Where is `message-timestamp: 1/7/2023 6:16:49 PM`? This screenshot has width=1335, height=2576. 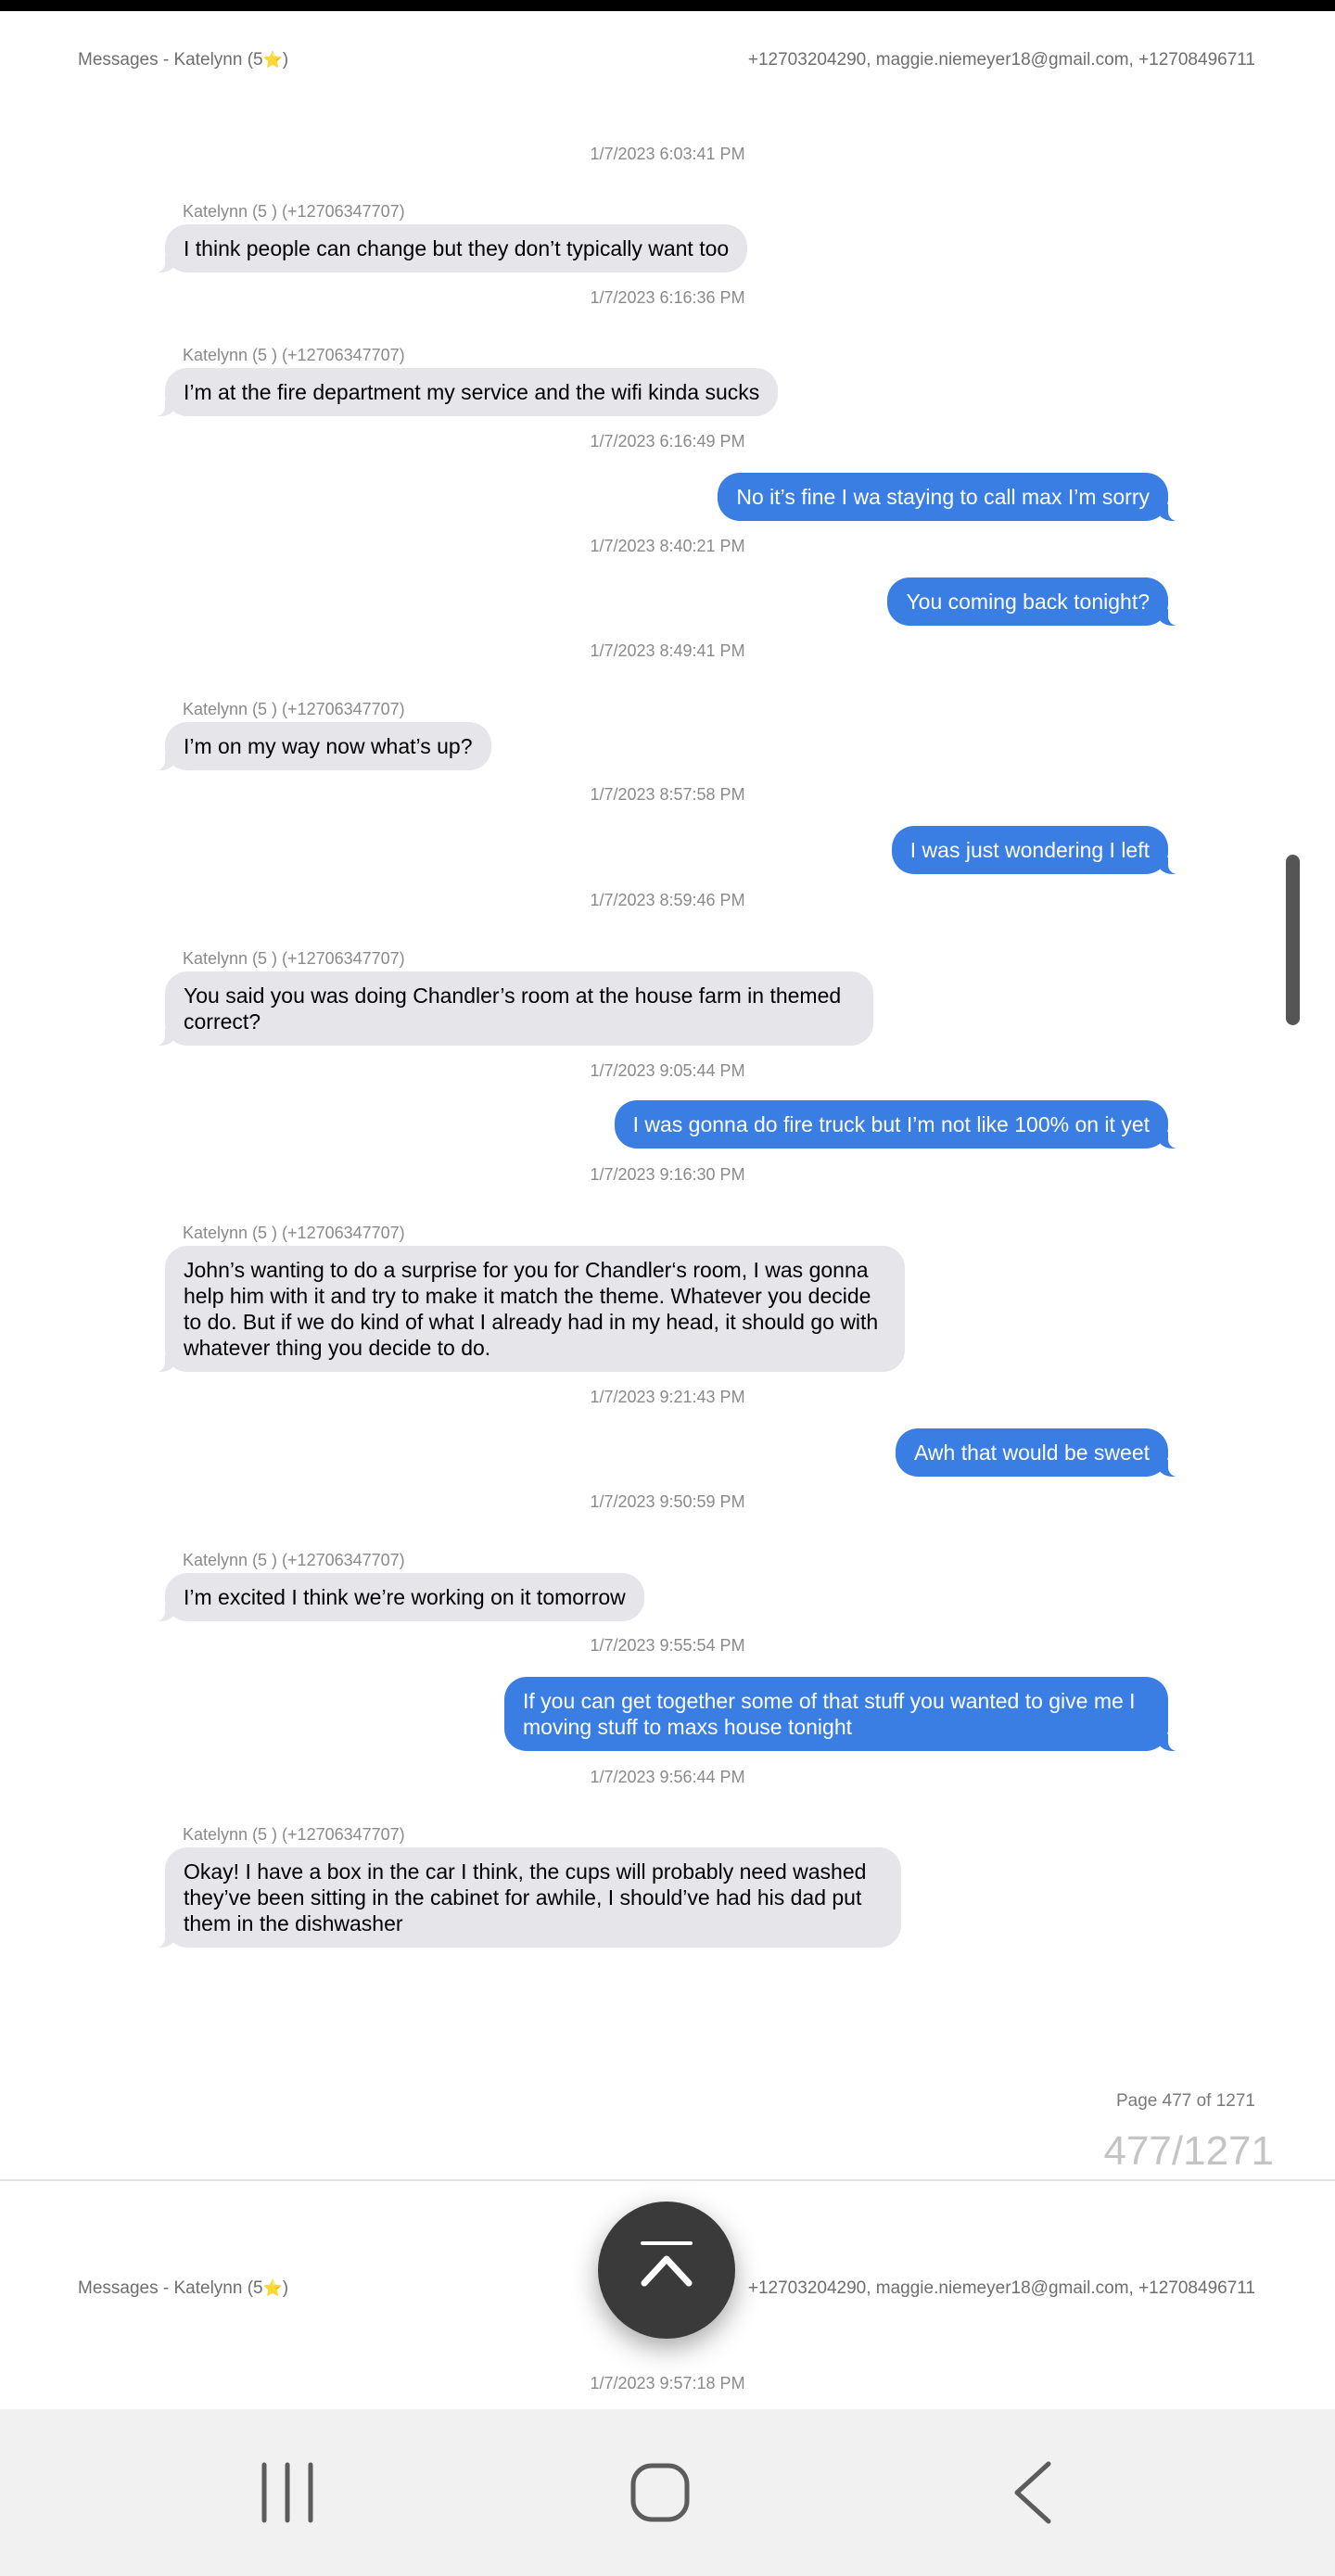
message-timestamp: 1/7/2023 6:16:49 PM is located at coordinates (667, 441).